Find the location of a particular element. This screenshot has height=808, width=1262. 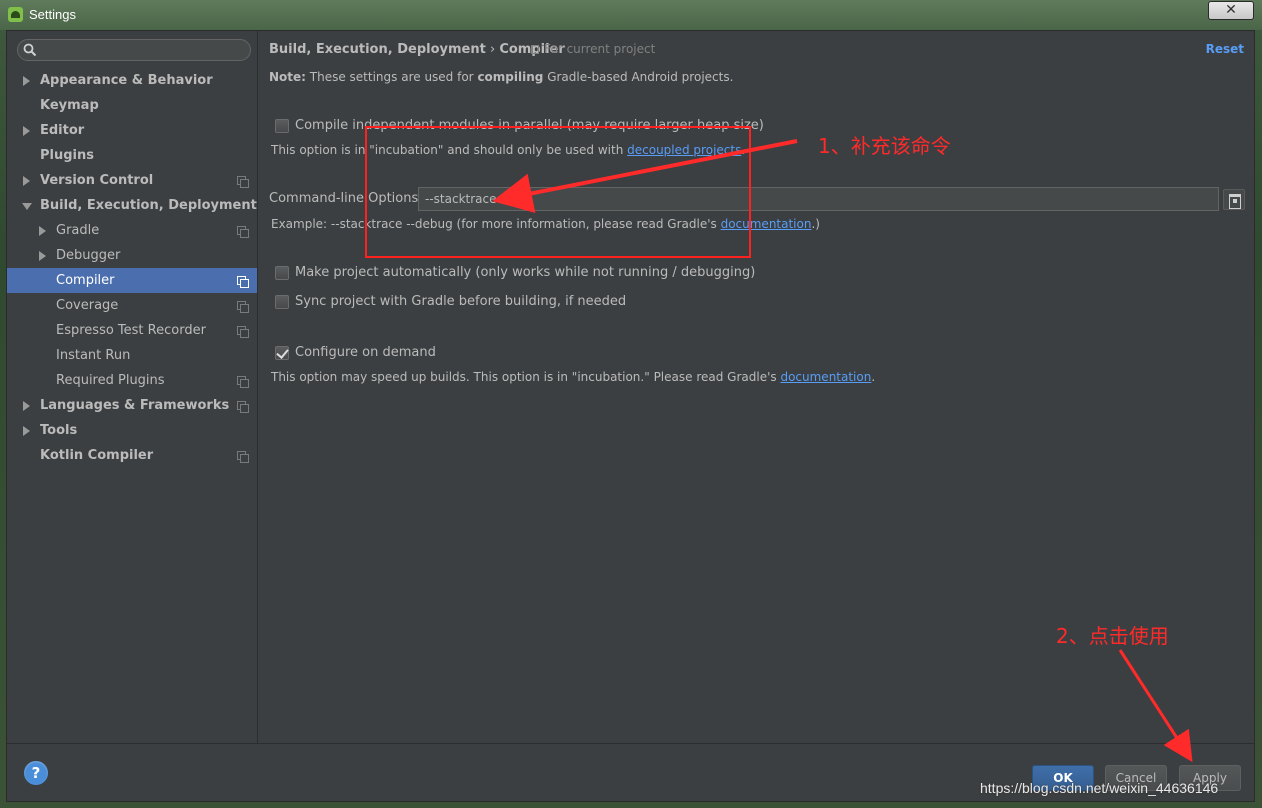

note-text-part: These settings are used for is located at coordinates (391, 77).